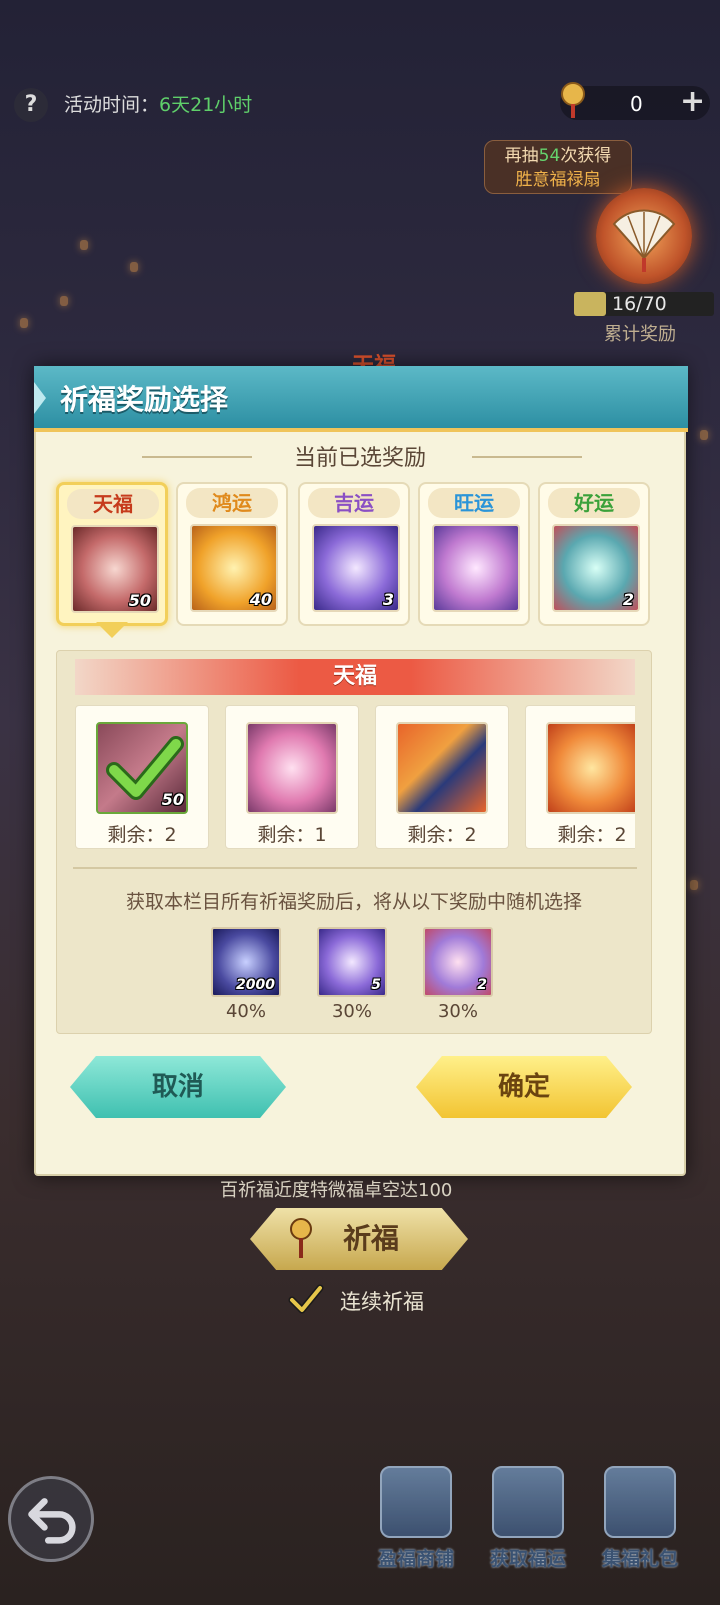 Image resolution: width=720 pixels, height=1605 pixels. I want to click on bonus-tip: 再抽54次获得 胜意福禄扇, so click(558, 167).